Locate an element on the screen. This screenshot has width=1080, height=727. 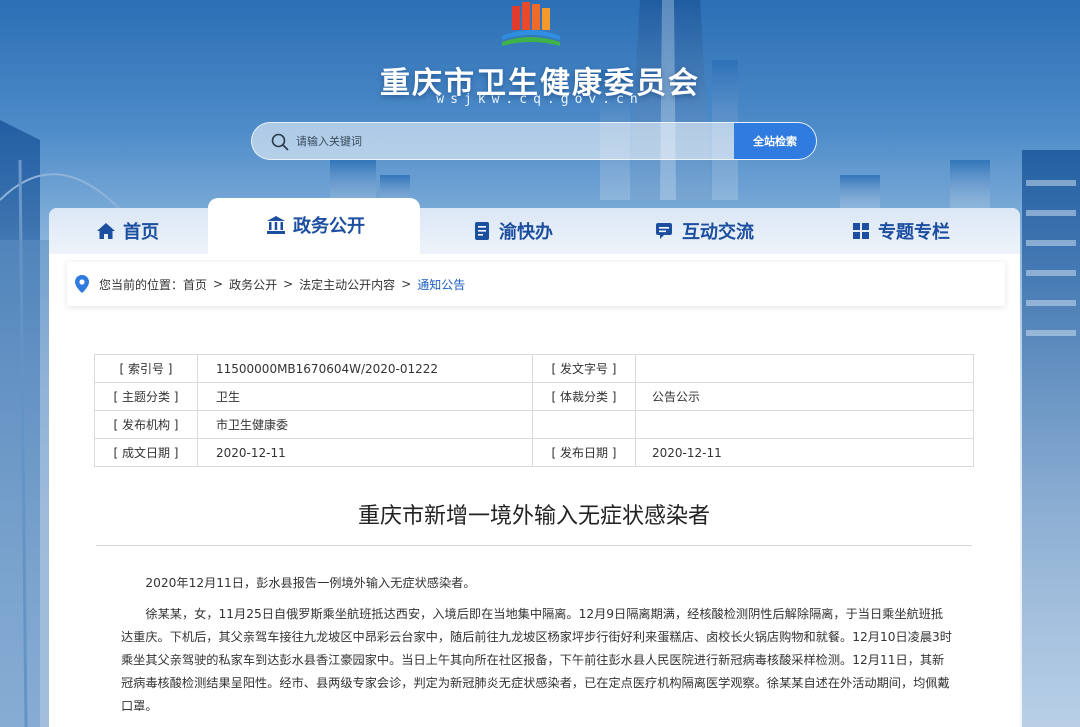
meta-value: 11500000MB1670604W/2020-01222 is located at coordinates (365, 368).